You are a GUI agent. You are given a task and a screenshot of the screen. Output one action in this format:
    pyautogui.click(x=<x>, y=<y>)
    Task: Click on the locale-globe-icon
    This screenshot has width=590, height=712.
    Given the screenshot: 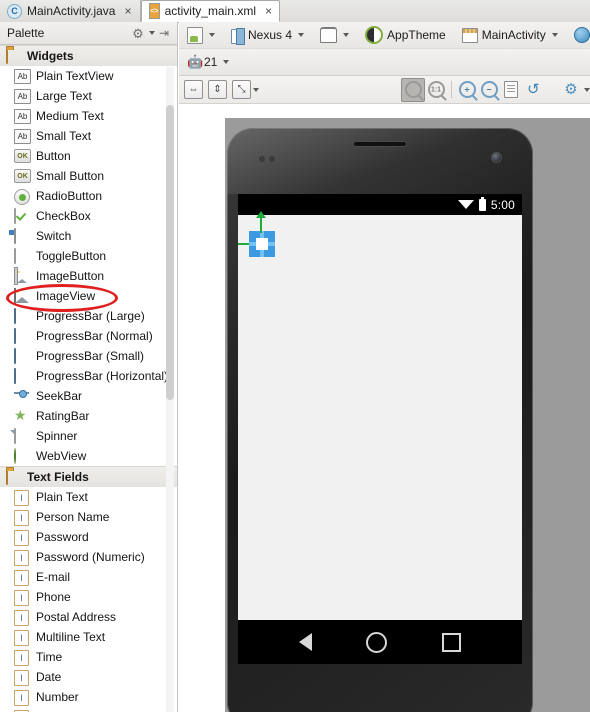 What is the action you would take?
    pyautogui.click(x=581, y=35)
    